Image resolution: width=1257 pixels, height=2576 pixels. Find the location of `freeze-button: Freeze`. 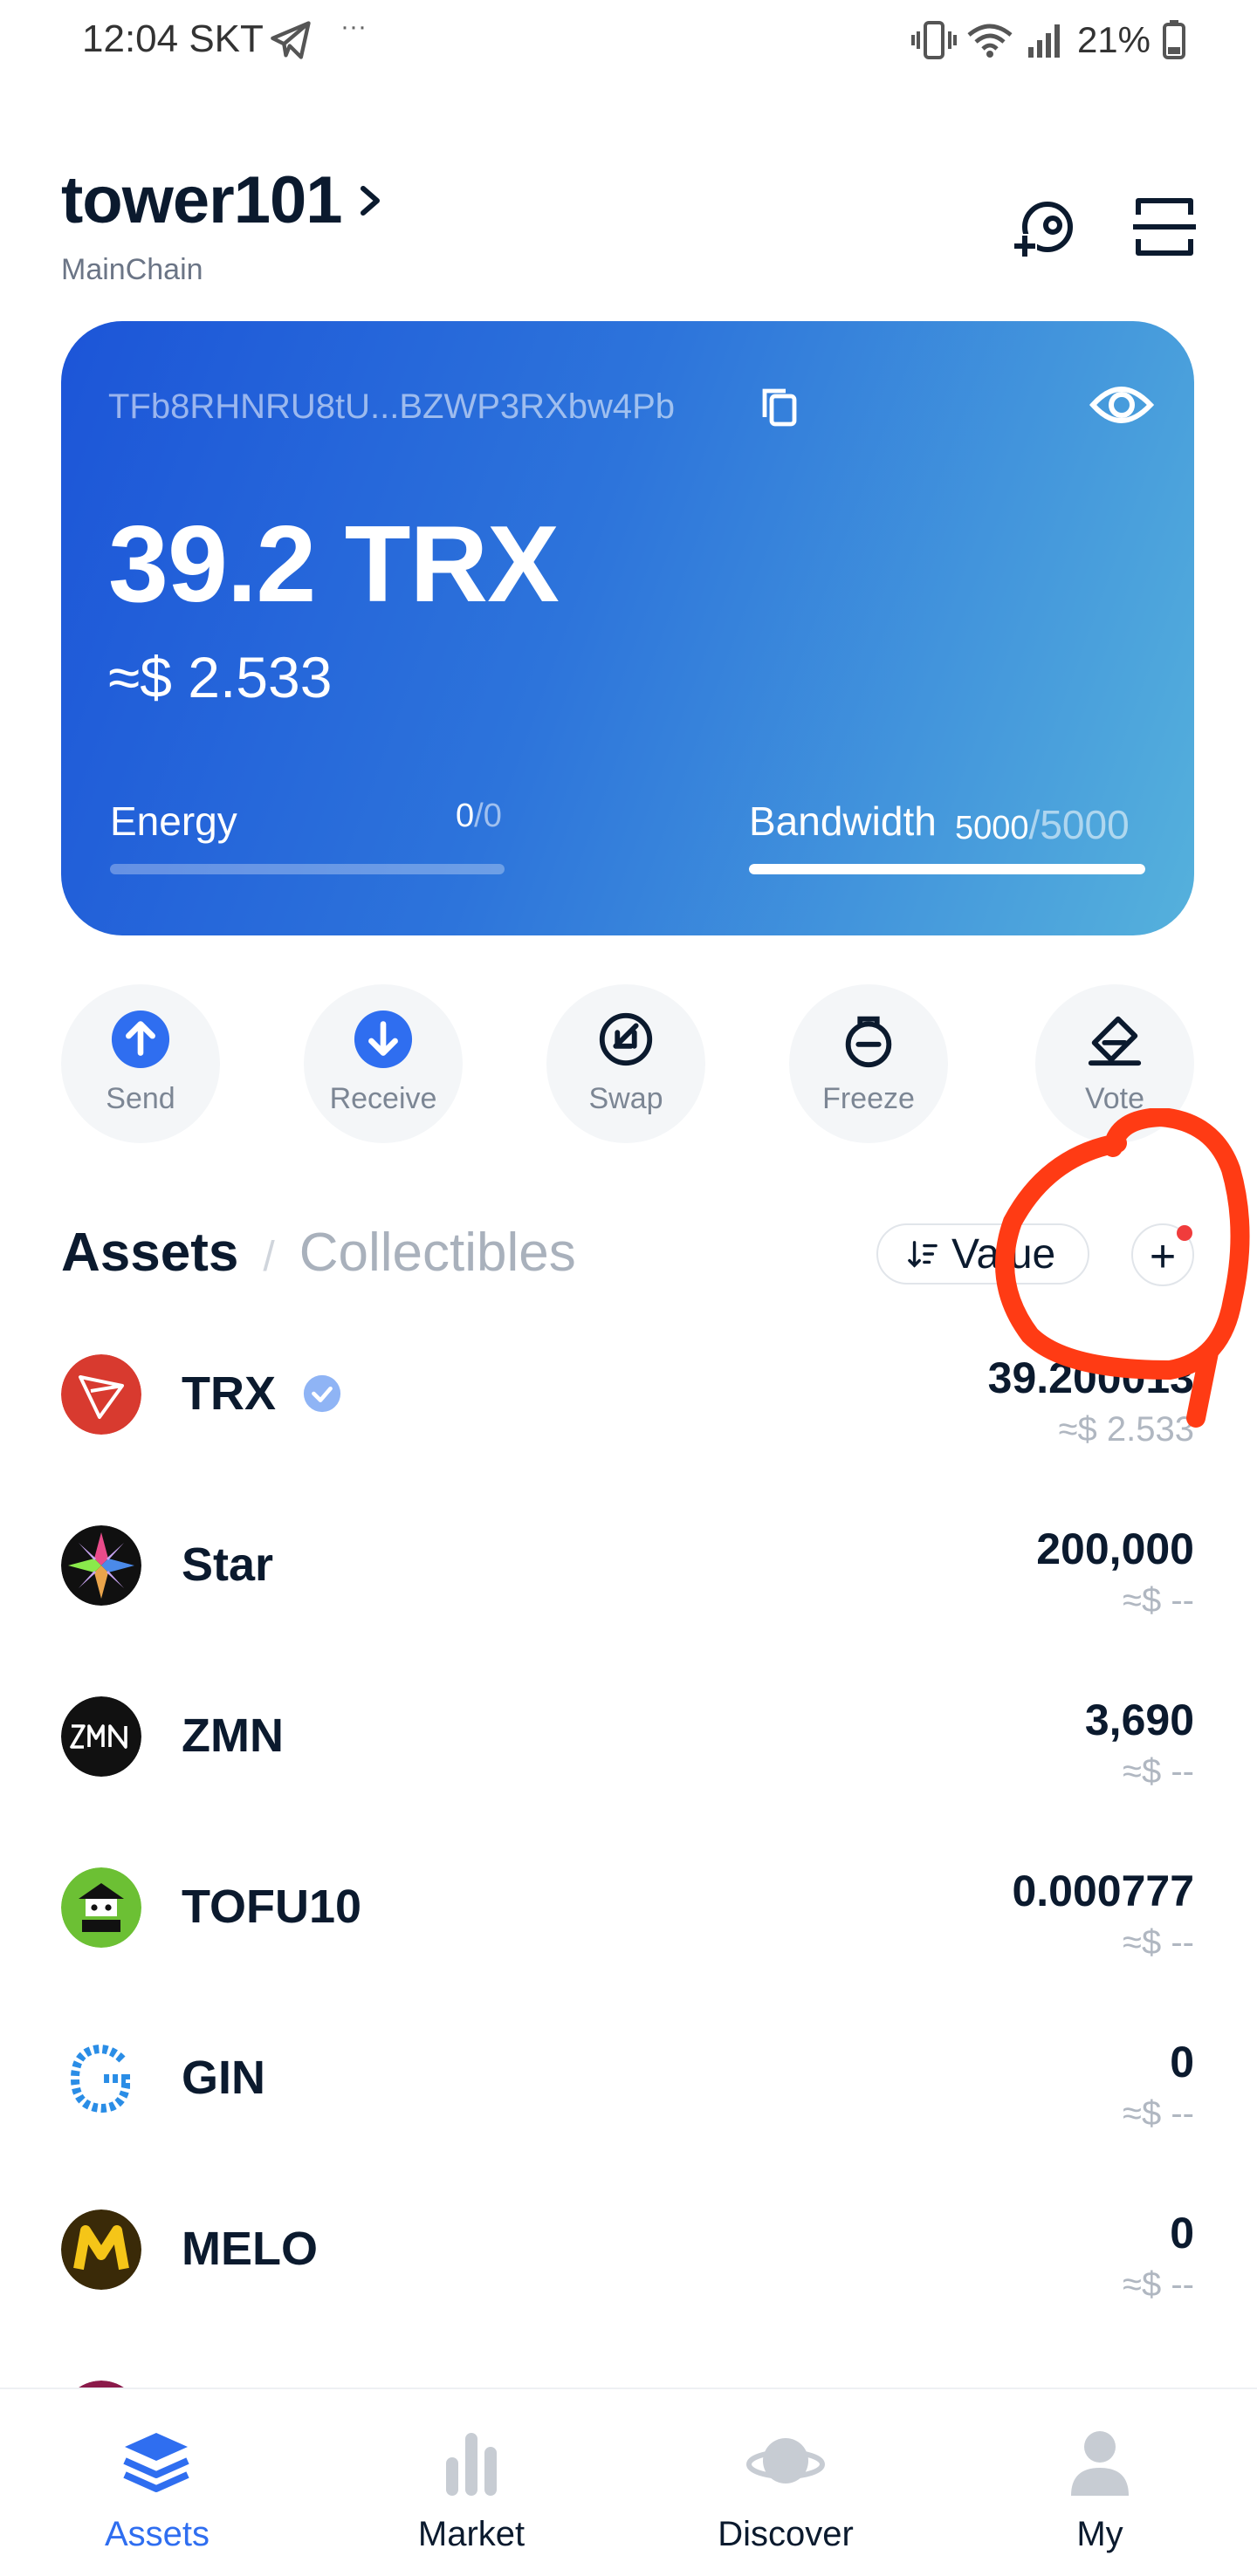

freeze-button: Freeze is located at coordinates (868, 1063).